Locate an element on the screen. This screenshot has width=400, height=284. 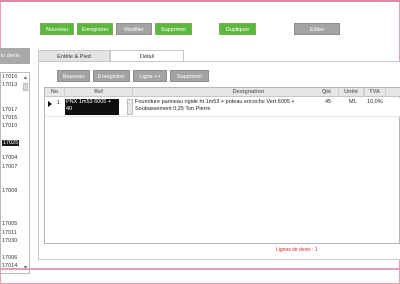
new-button: Nouveau is located at coordinates (57, 29).